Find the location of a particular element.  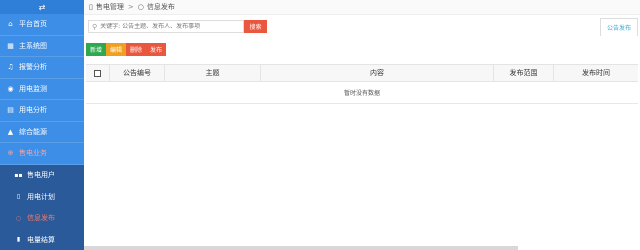

edit-button: 编辑 is located at coordinates (116, 49).